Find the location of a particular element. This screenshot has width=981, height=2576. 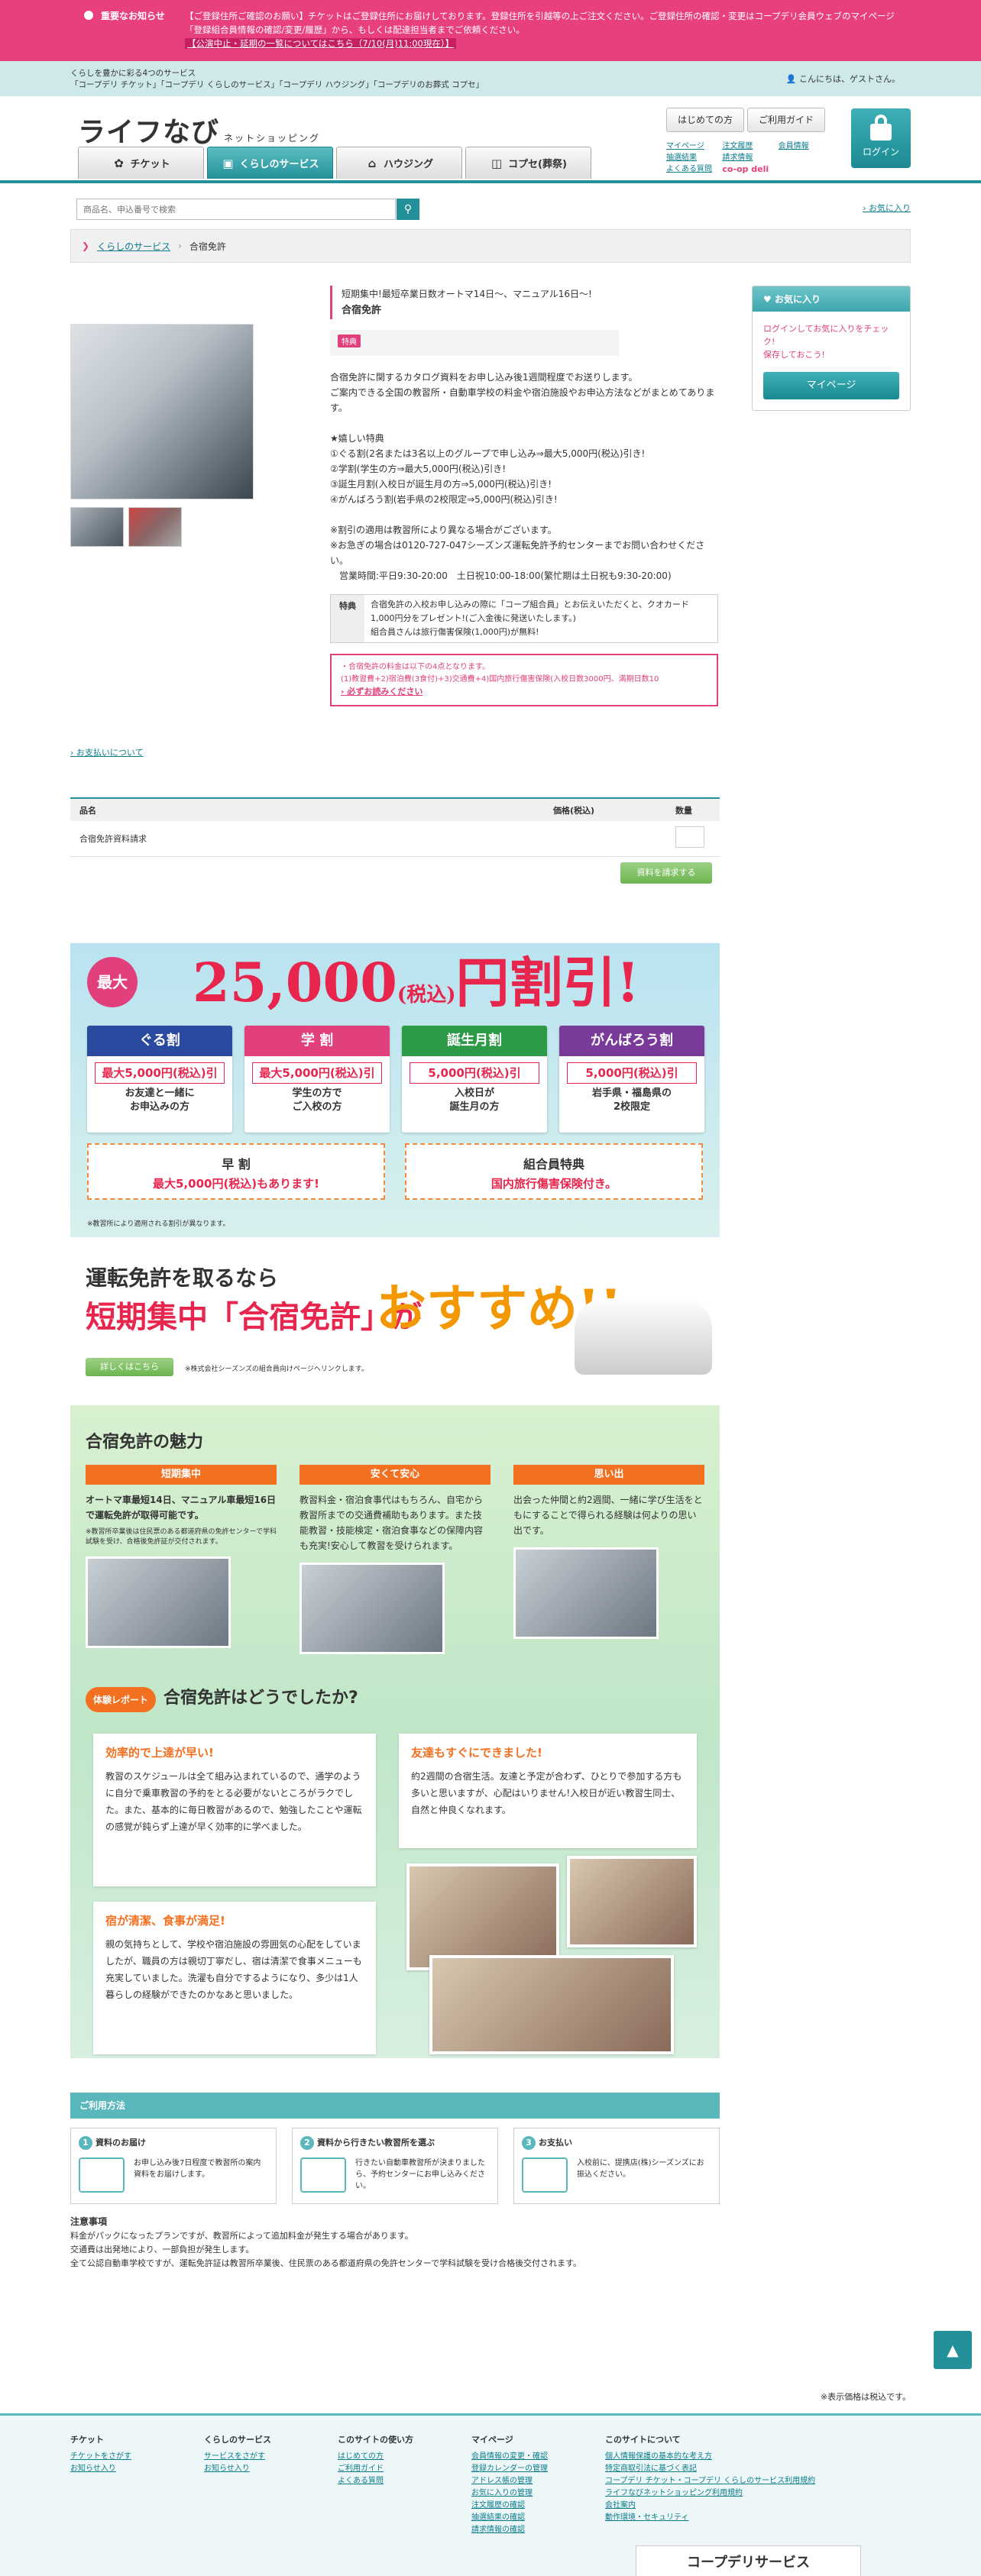

ticket-icon: ✿ is located at coordinates (119, 163).